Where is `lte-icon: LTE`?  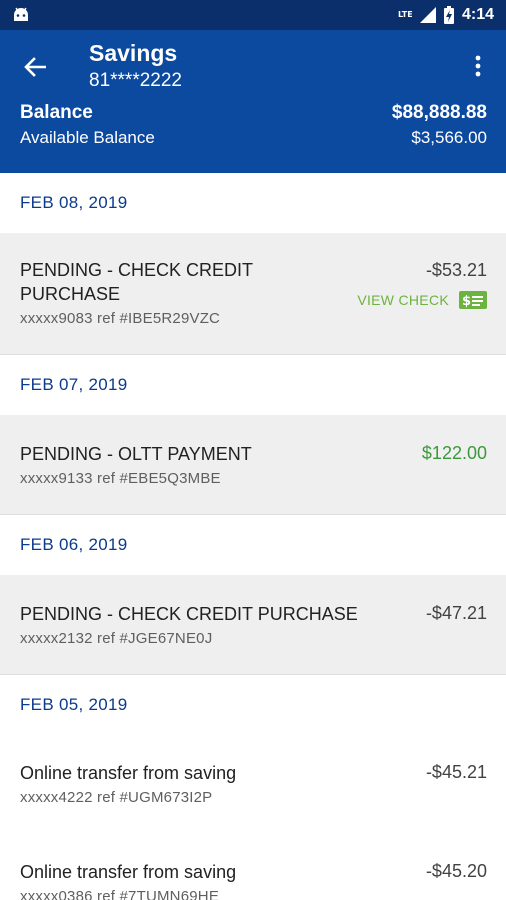 lte-icon: LTE is located at coordinates (405, 14).